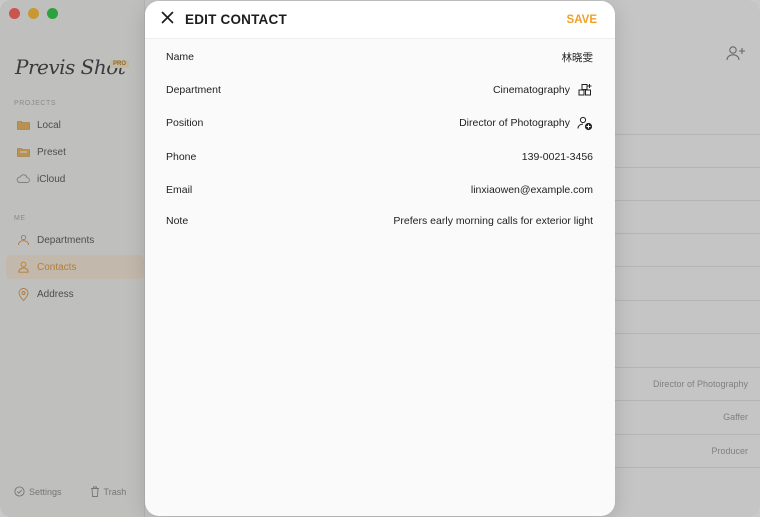 The image size is (760, 517). What do you see at coordinates (585, 90) in the screenshot?
I see `select-department-icon` at bounding box center [585, 90].